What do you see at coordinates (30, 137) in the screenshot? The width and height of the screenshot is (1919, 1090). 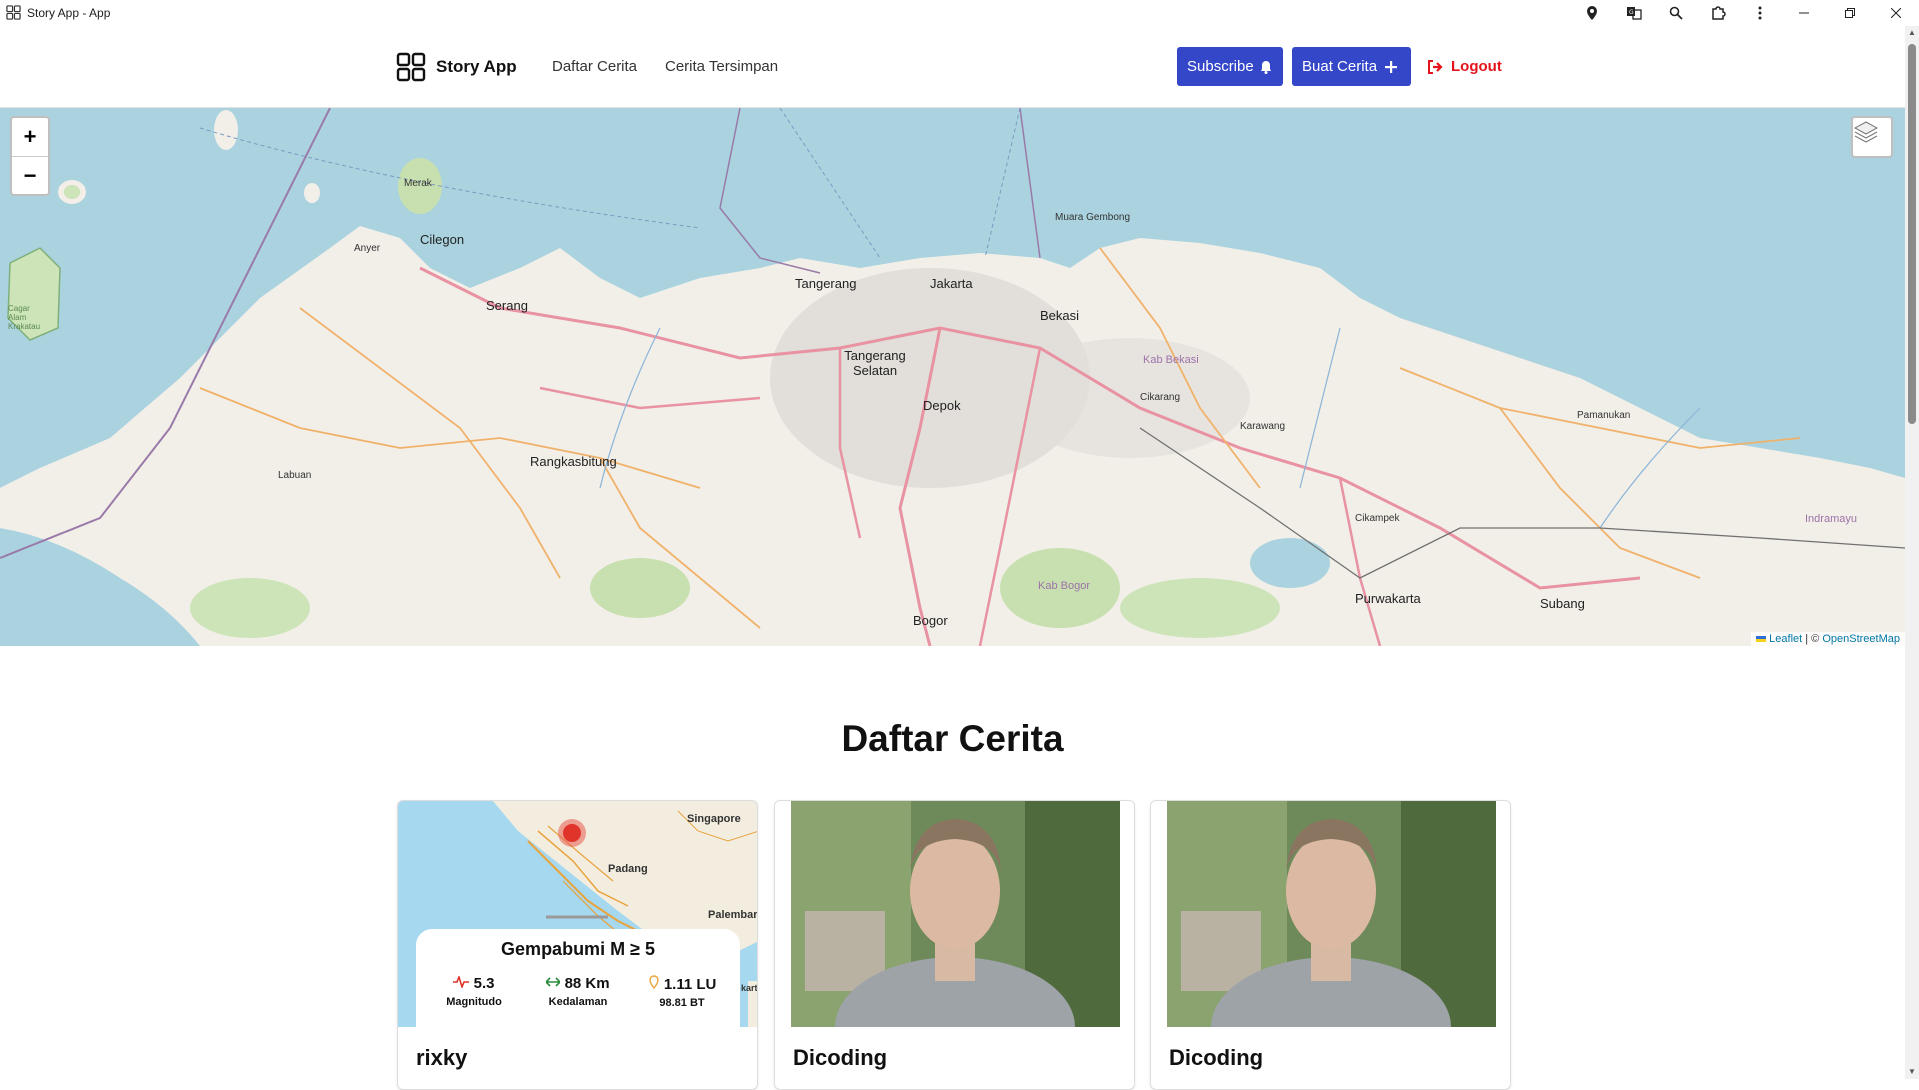 I see `zoom-in-button: +` at bounding box center [30, 137].